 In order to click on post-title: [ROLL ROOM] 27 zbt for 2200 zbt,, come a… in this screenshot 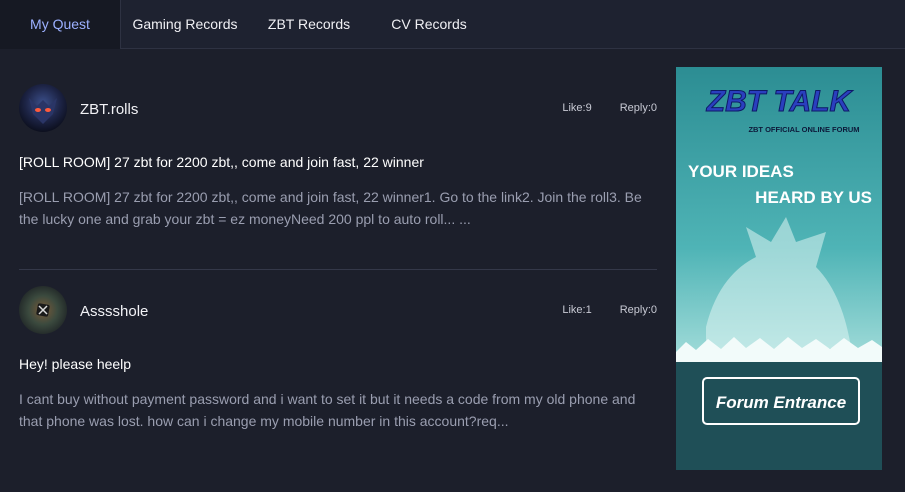, I will do `click(221, 162)`.